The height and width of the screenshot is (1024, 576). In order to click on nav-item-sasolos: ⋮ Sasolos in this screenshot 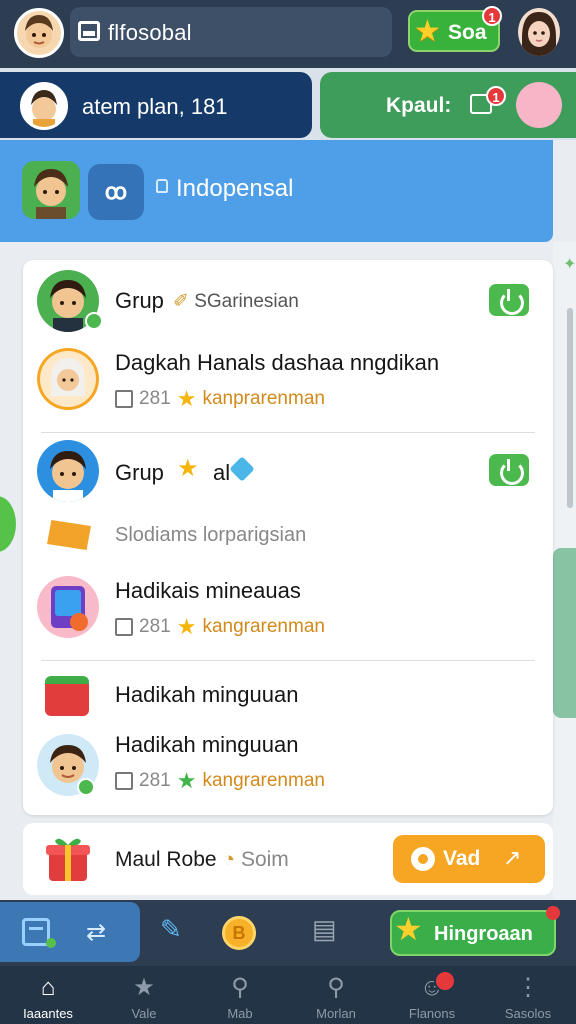, I will do `click(528, 995)`.